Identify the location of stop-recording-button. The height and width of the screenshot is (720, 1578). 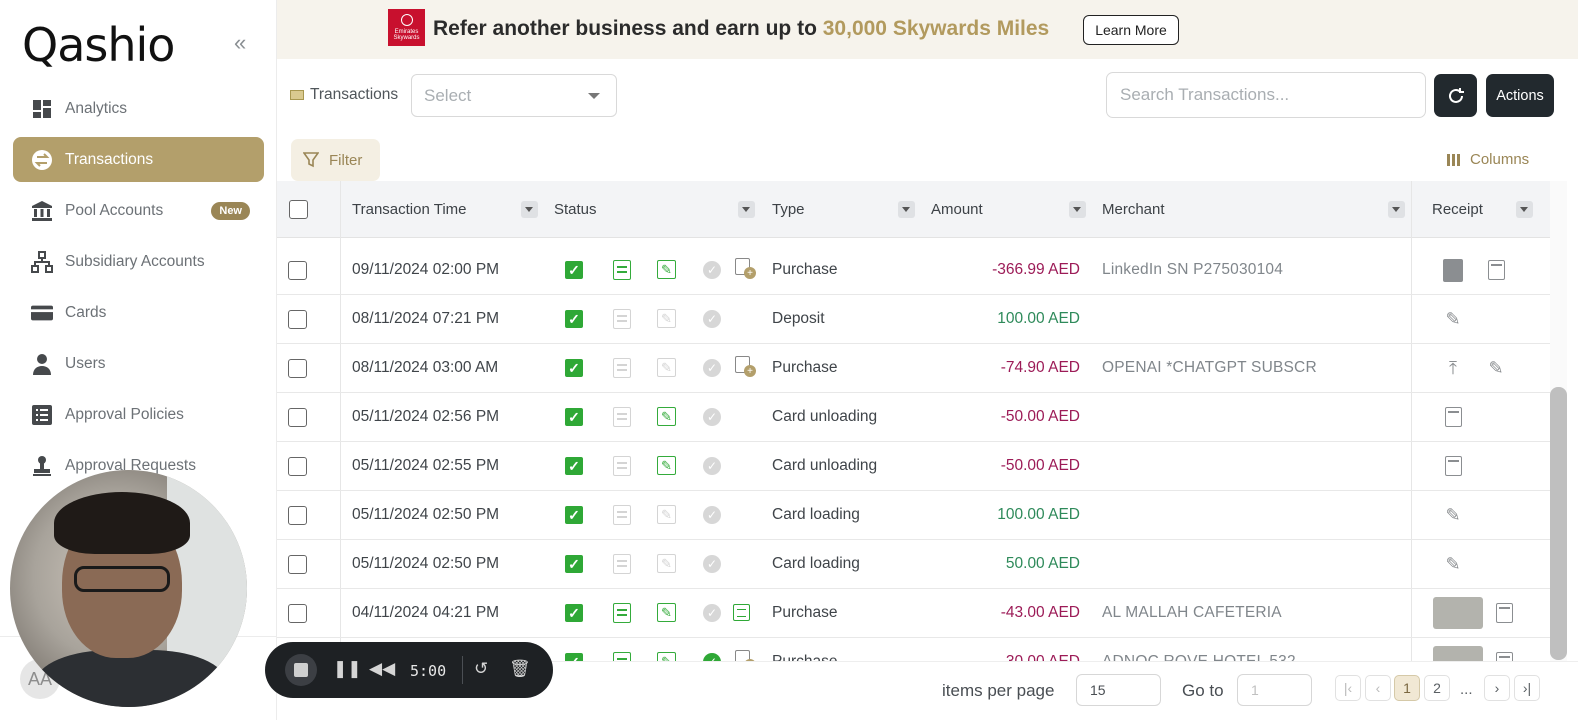
(301, 670).